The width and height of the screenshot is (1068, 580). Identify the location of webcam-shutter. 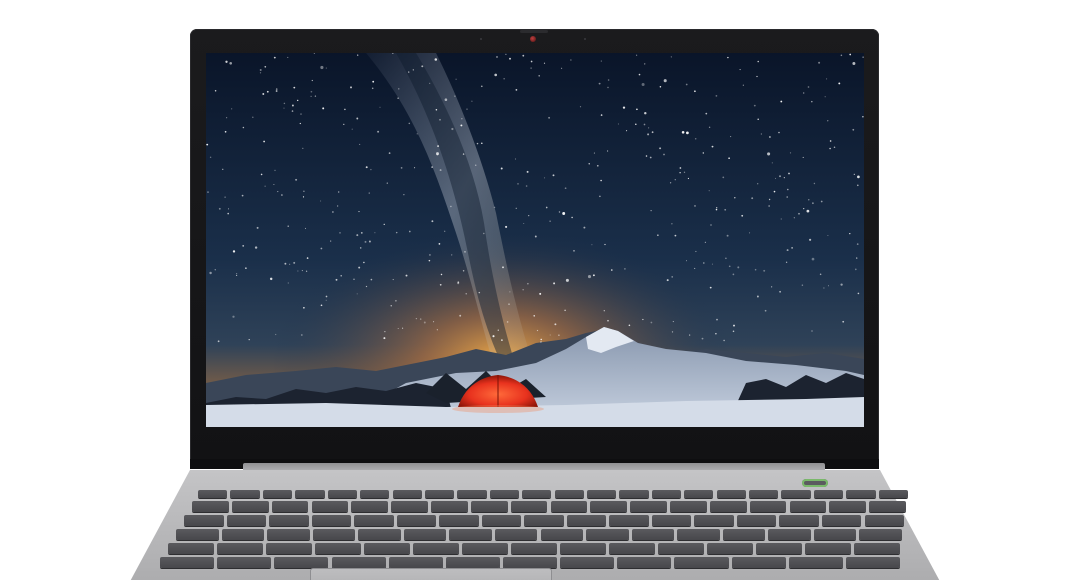
(534, 31).